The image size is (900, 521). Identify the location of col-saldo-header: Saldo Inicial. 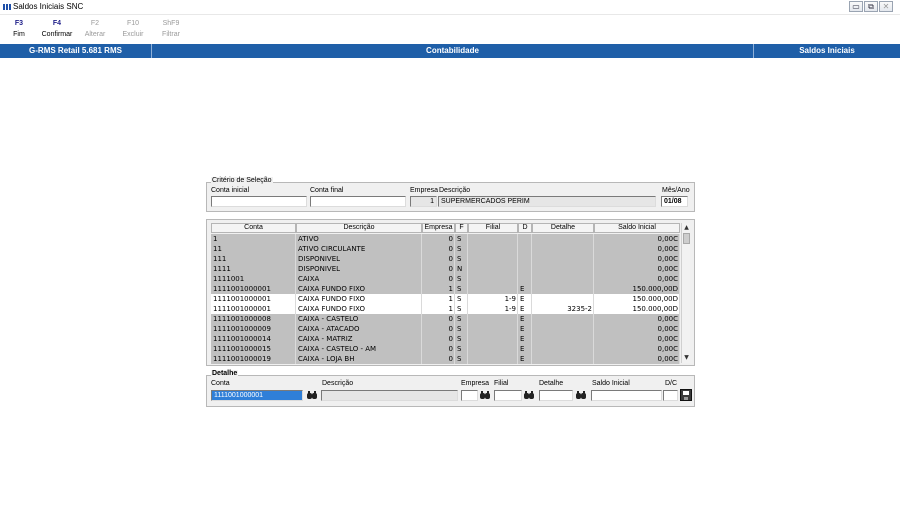
(637, 228).